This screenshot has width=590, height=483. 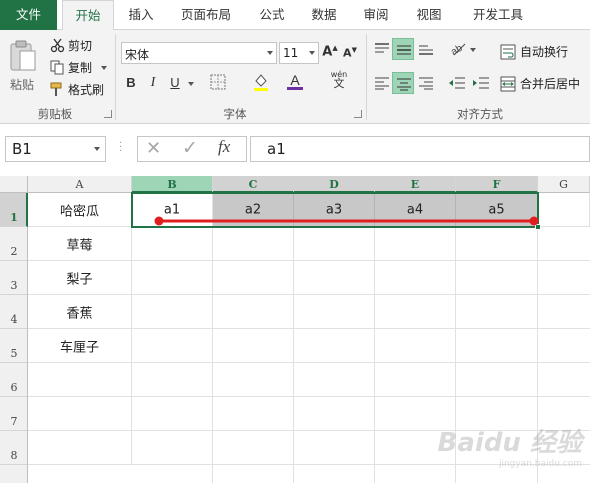 What do you see at coordinates (14, 184) in the screenshot?
I see `select-all-corner` at bounding box center [14, 184].